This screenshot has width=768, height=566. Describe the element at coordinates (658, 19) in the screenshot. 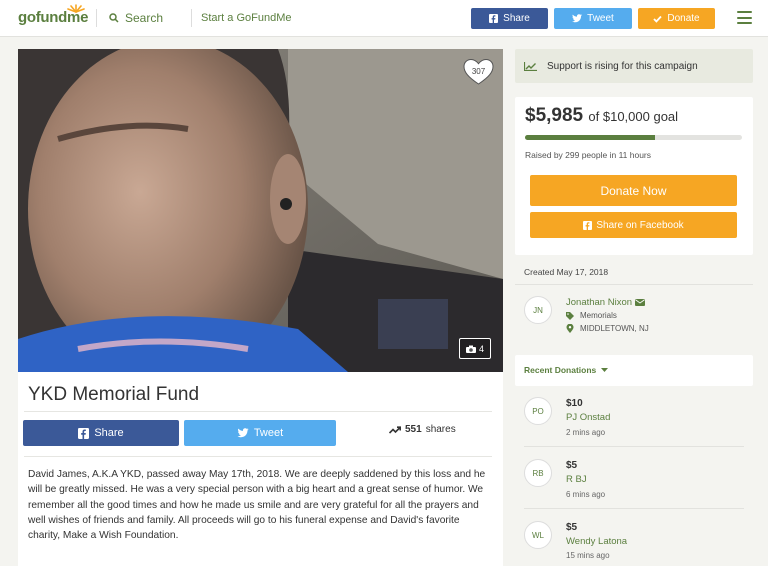

I see `checkmark-icon` at that location.